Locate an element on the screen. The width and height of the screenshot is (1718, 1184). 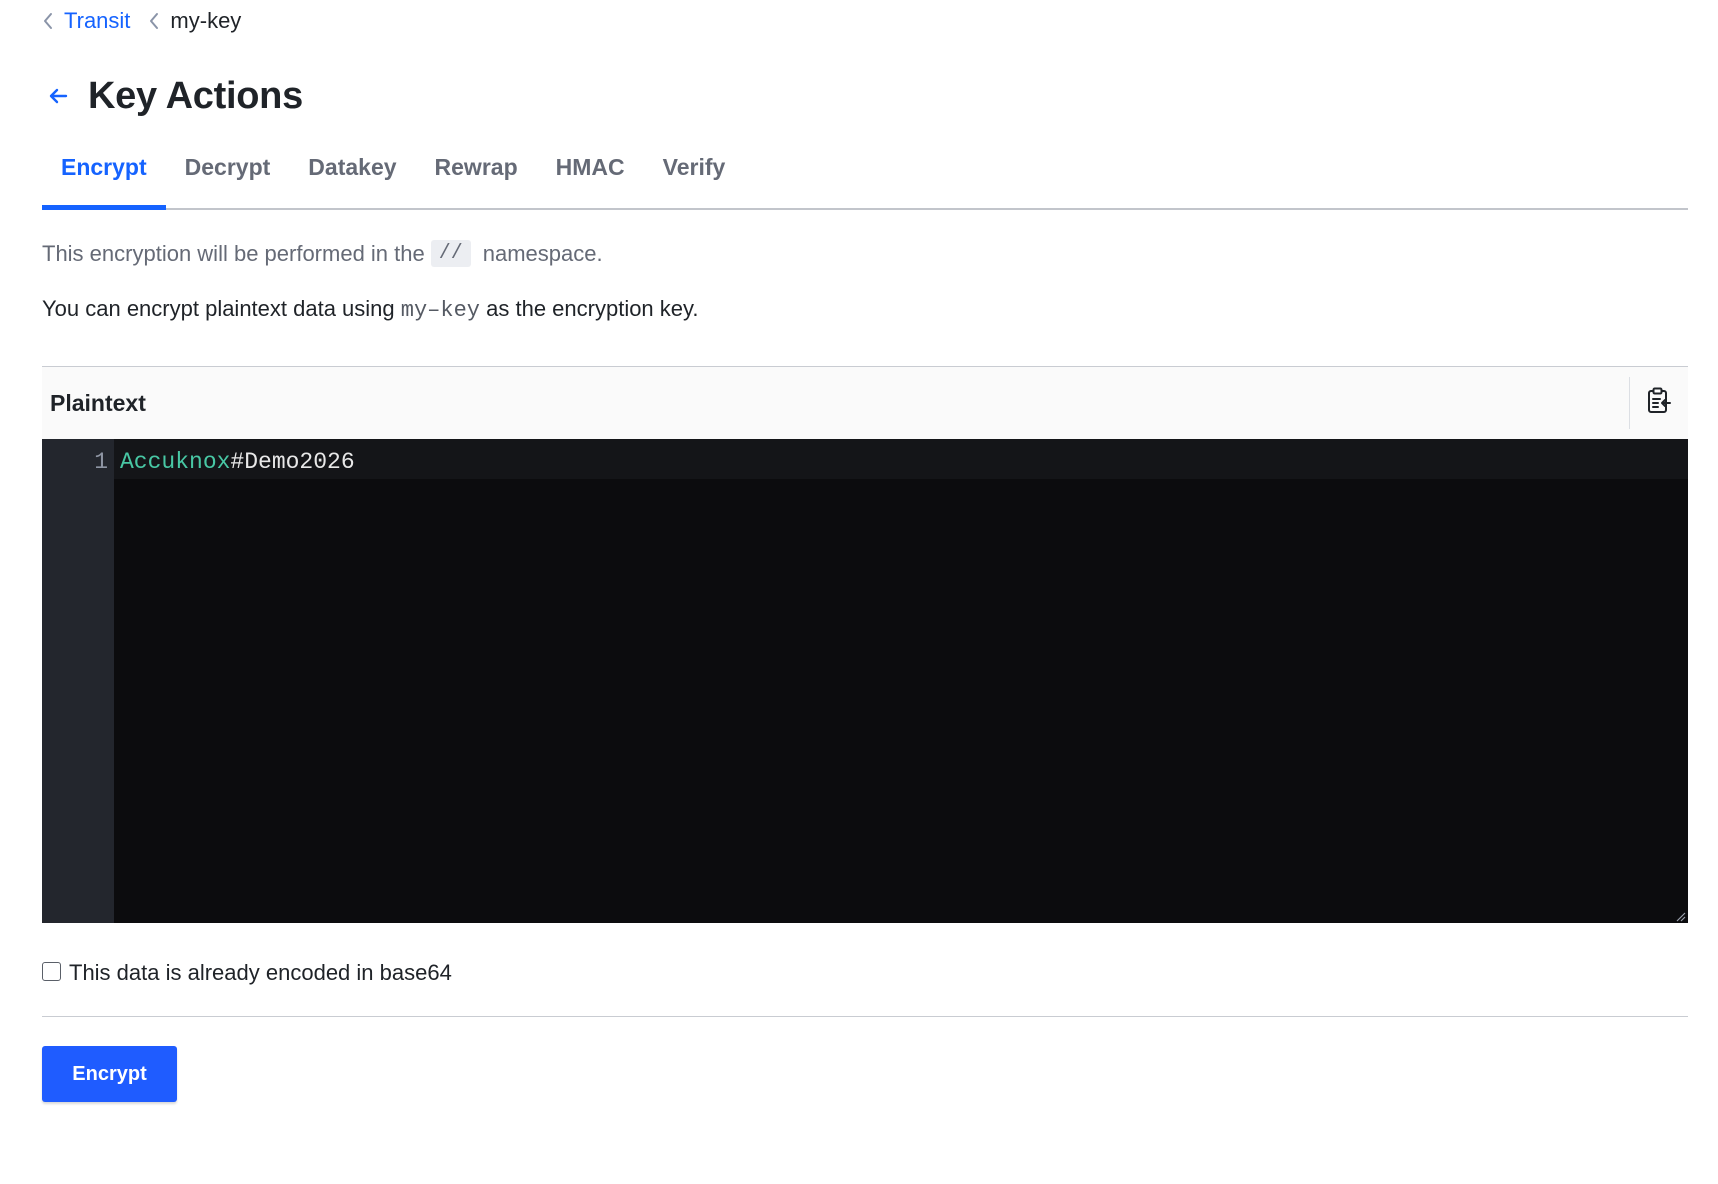
encrypt-button: Encrypt is located at coordinates (109, 1074).